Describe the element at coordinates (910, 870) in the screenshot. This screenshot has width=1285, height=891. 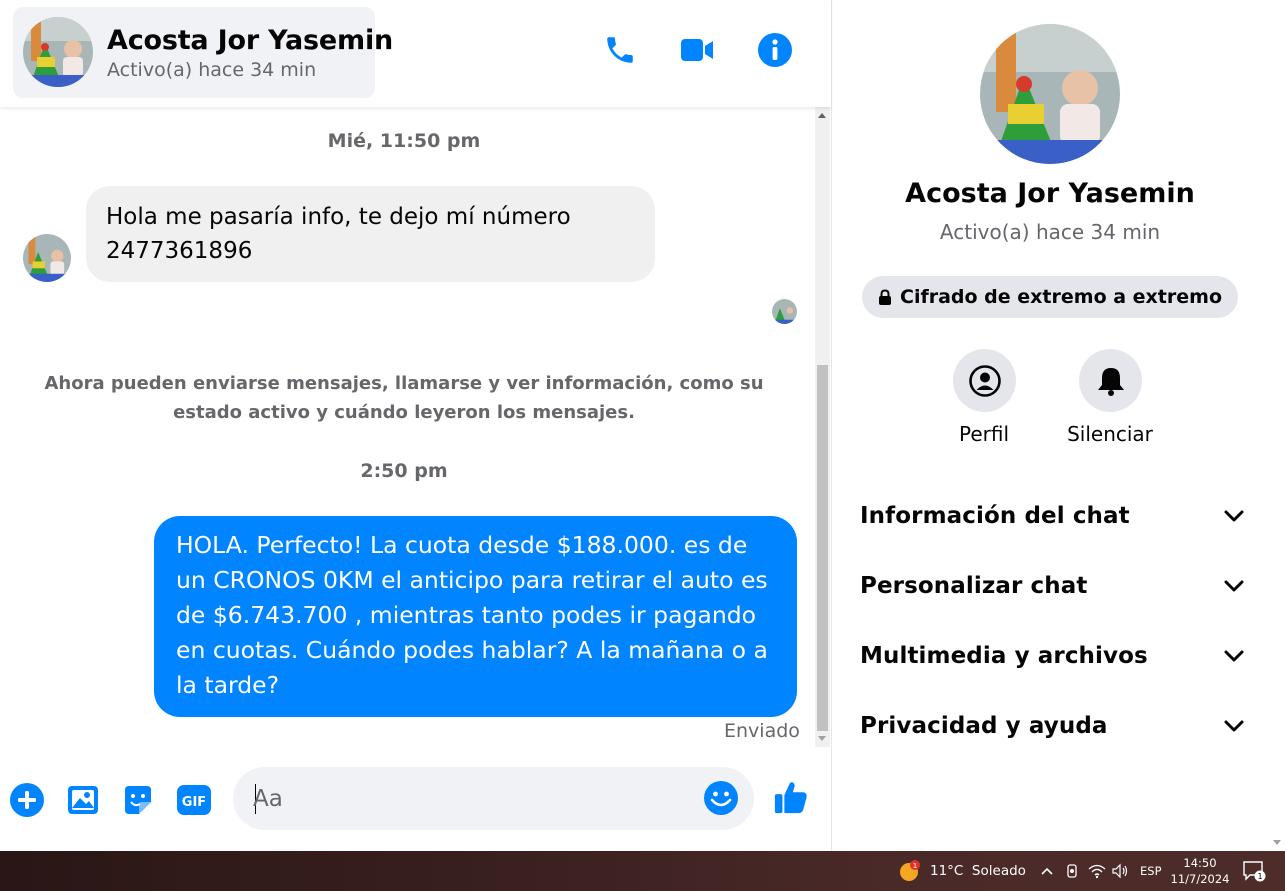
I see `sun-icon: 1` at that location.